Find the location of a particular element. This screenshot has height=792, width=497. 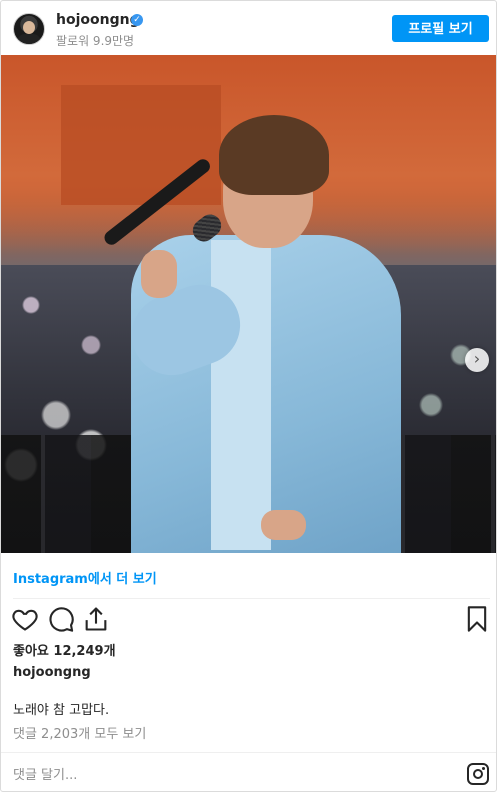

heart-icon is located at coordinates (25, 619).